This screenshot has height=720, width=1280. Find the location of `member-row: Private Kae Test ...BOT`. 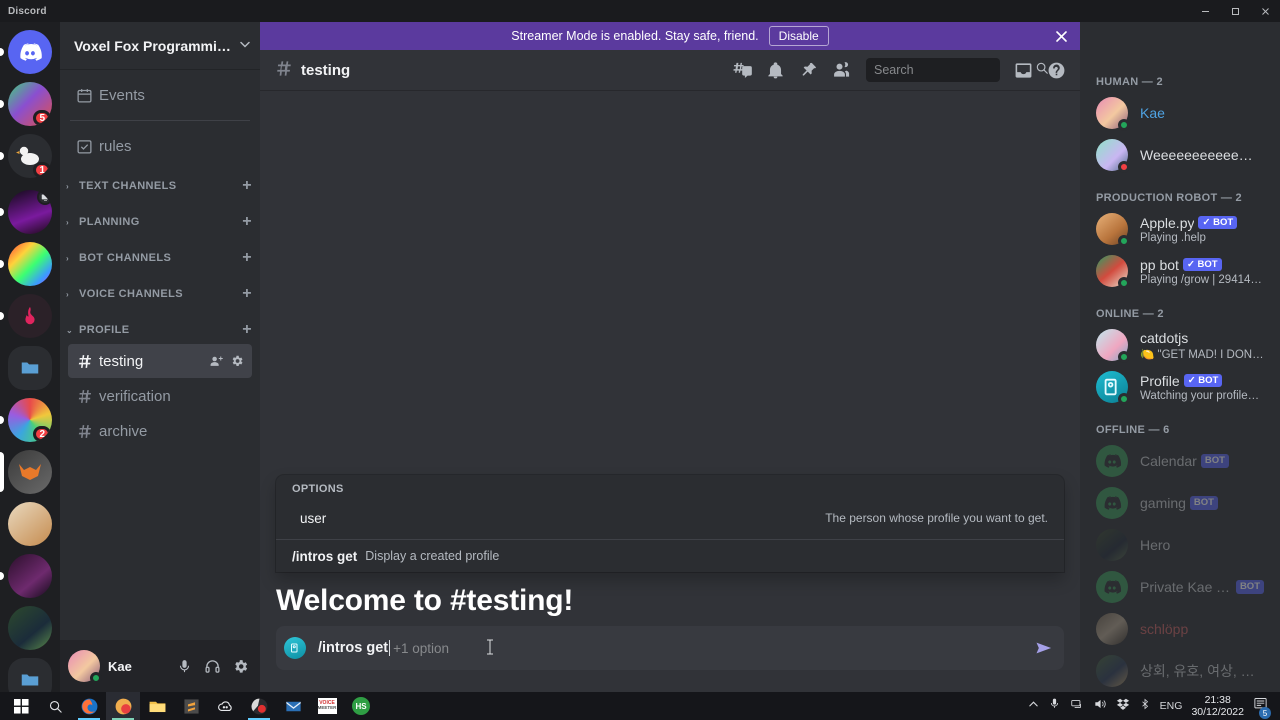

member-row: Private Kae Test ...BOT is located at coordinates (1180, 587).